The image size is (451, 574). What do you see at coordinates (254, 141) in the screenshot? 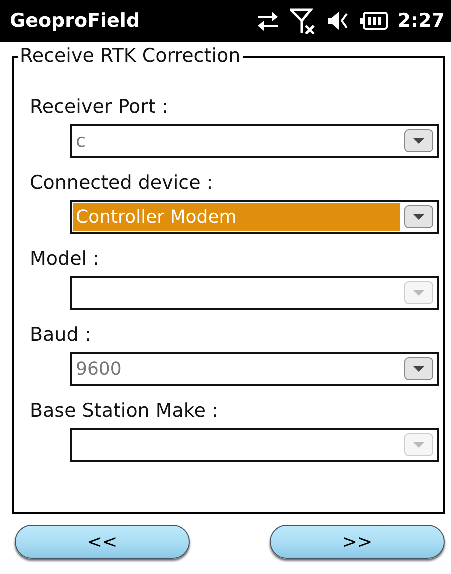
I see `dropdown: c` at bounding box center [254, 141].